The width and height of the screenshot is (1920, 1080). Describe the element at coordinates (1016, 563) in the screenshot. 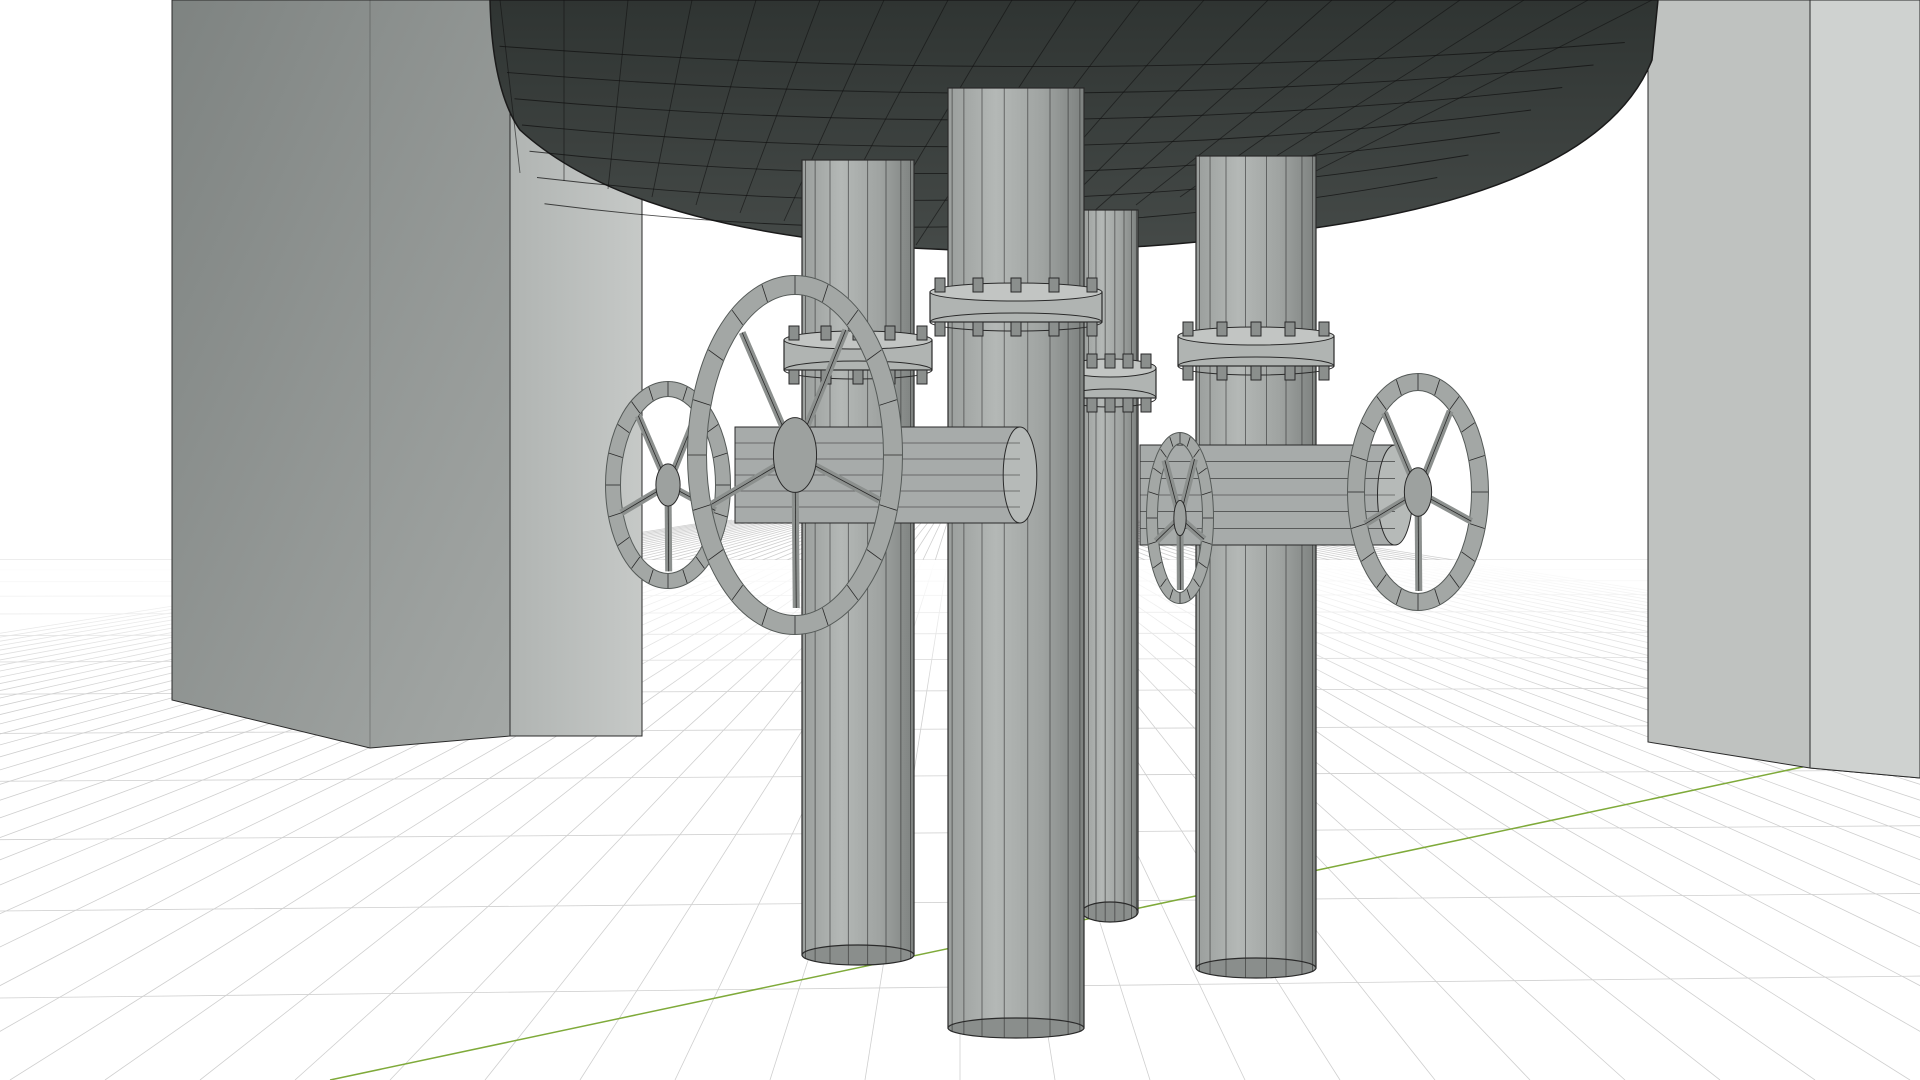

I see `pipe-front-center` at that location.